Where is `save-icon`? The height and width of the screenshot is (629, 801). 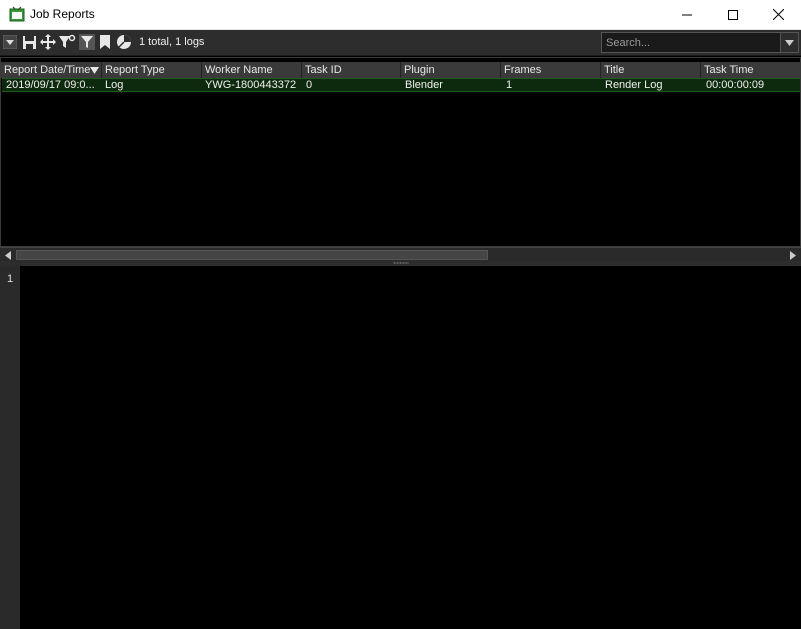 save-icon is located at coordinates (29, 42).